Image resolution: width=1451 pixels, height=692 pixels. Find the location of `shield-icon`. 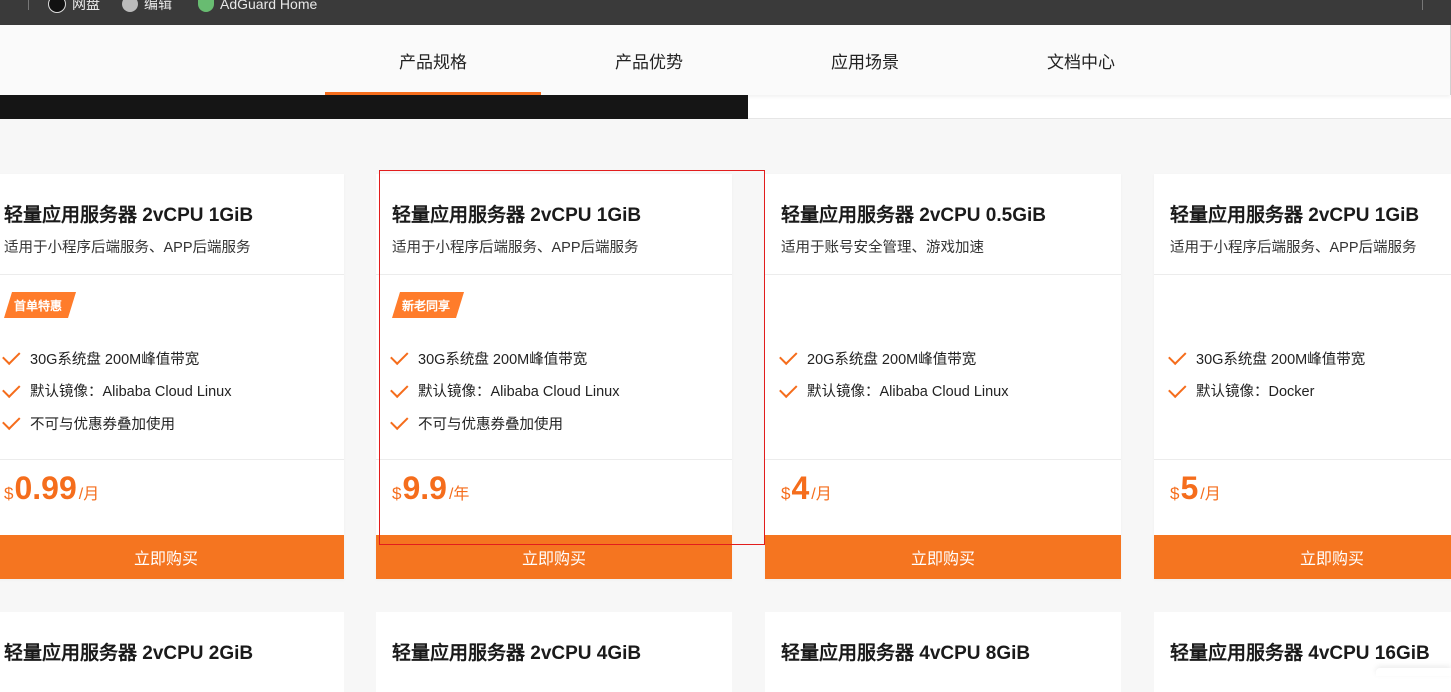

shield-icon is located at coordinates (206, 6).